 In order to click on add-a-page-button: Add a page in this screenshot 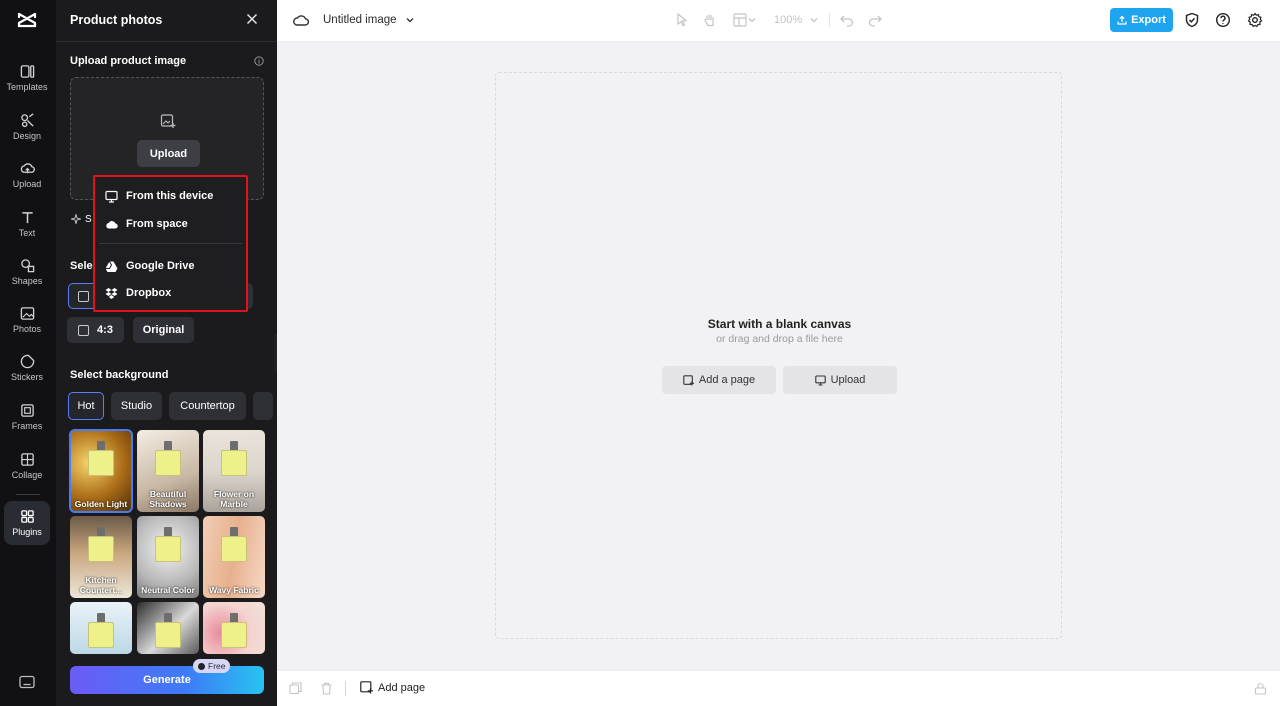, I will do `click(719, 380)`.